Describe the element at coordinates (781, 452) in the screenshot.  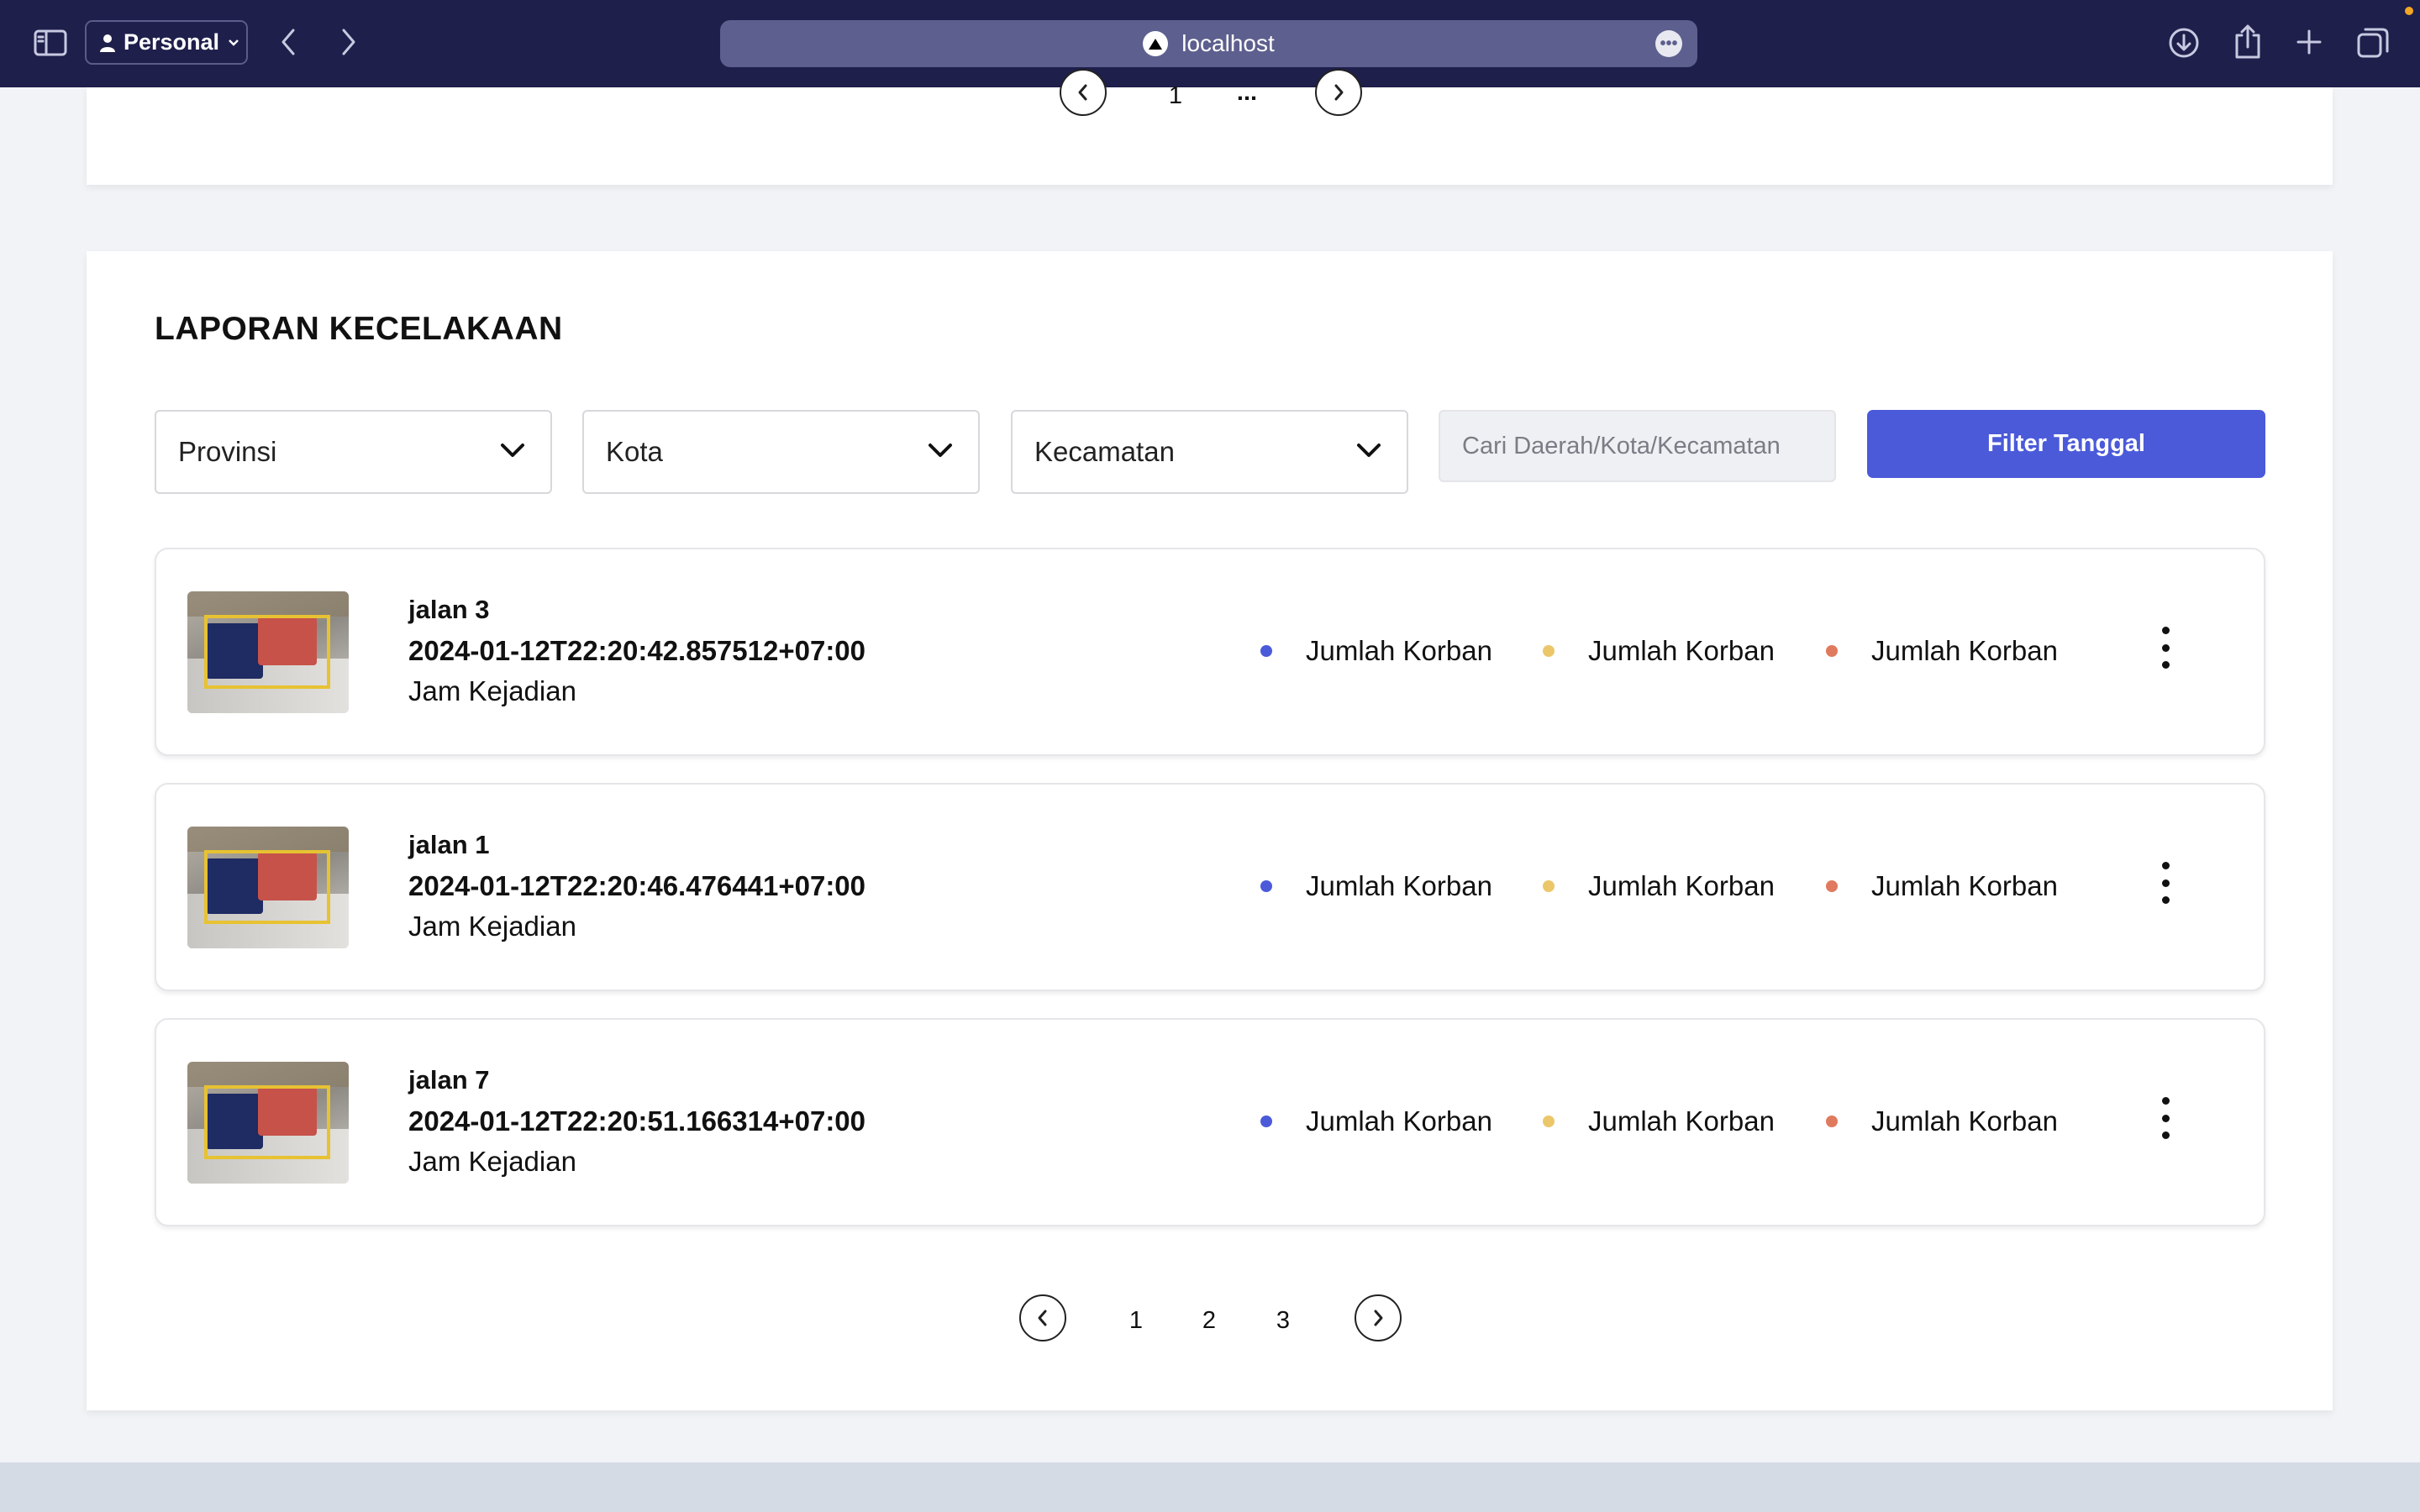
I see `kota-select: Kota` at that location.